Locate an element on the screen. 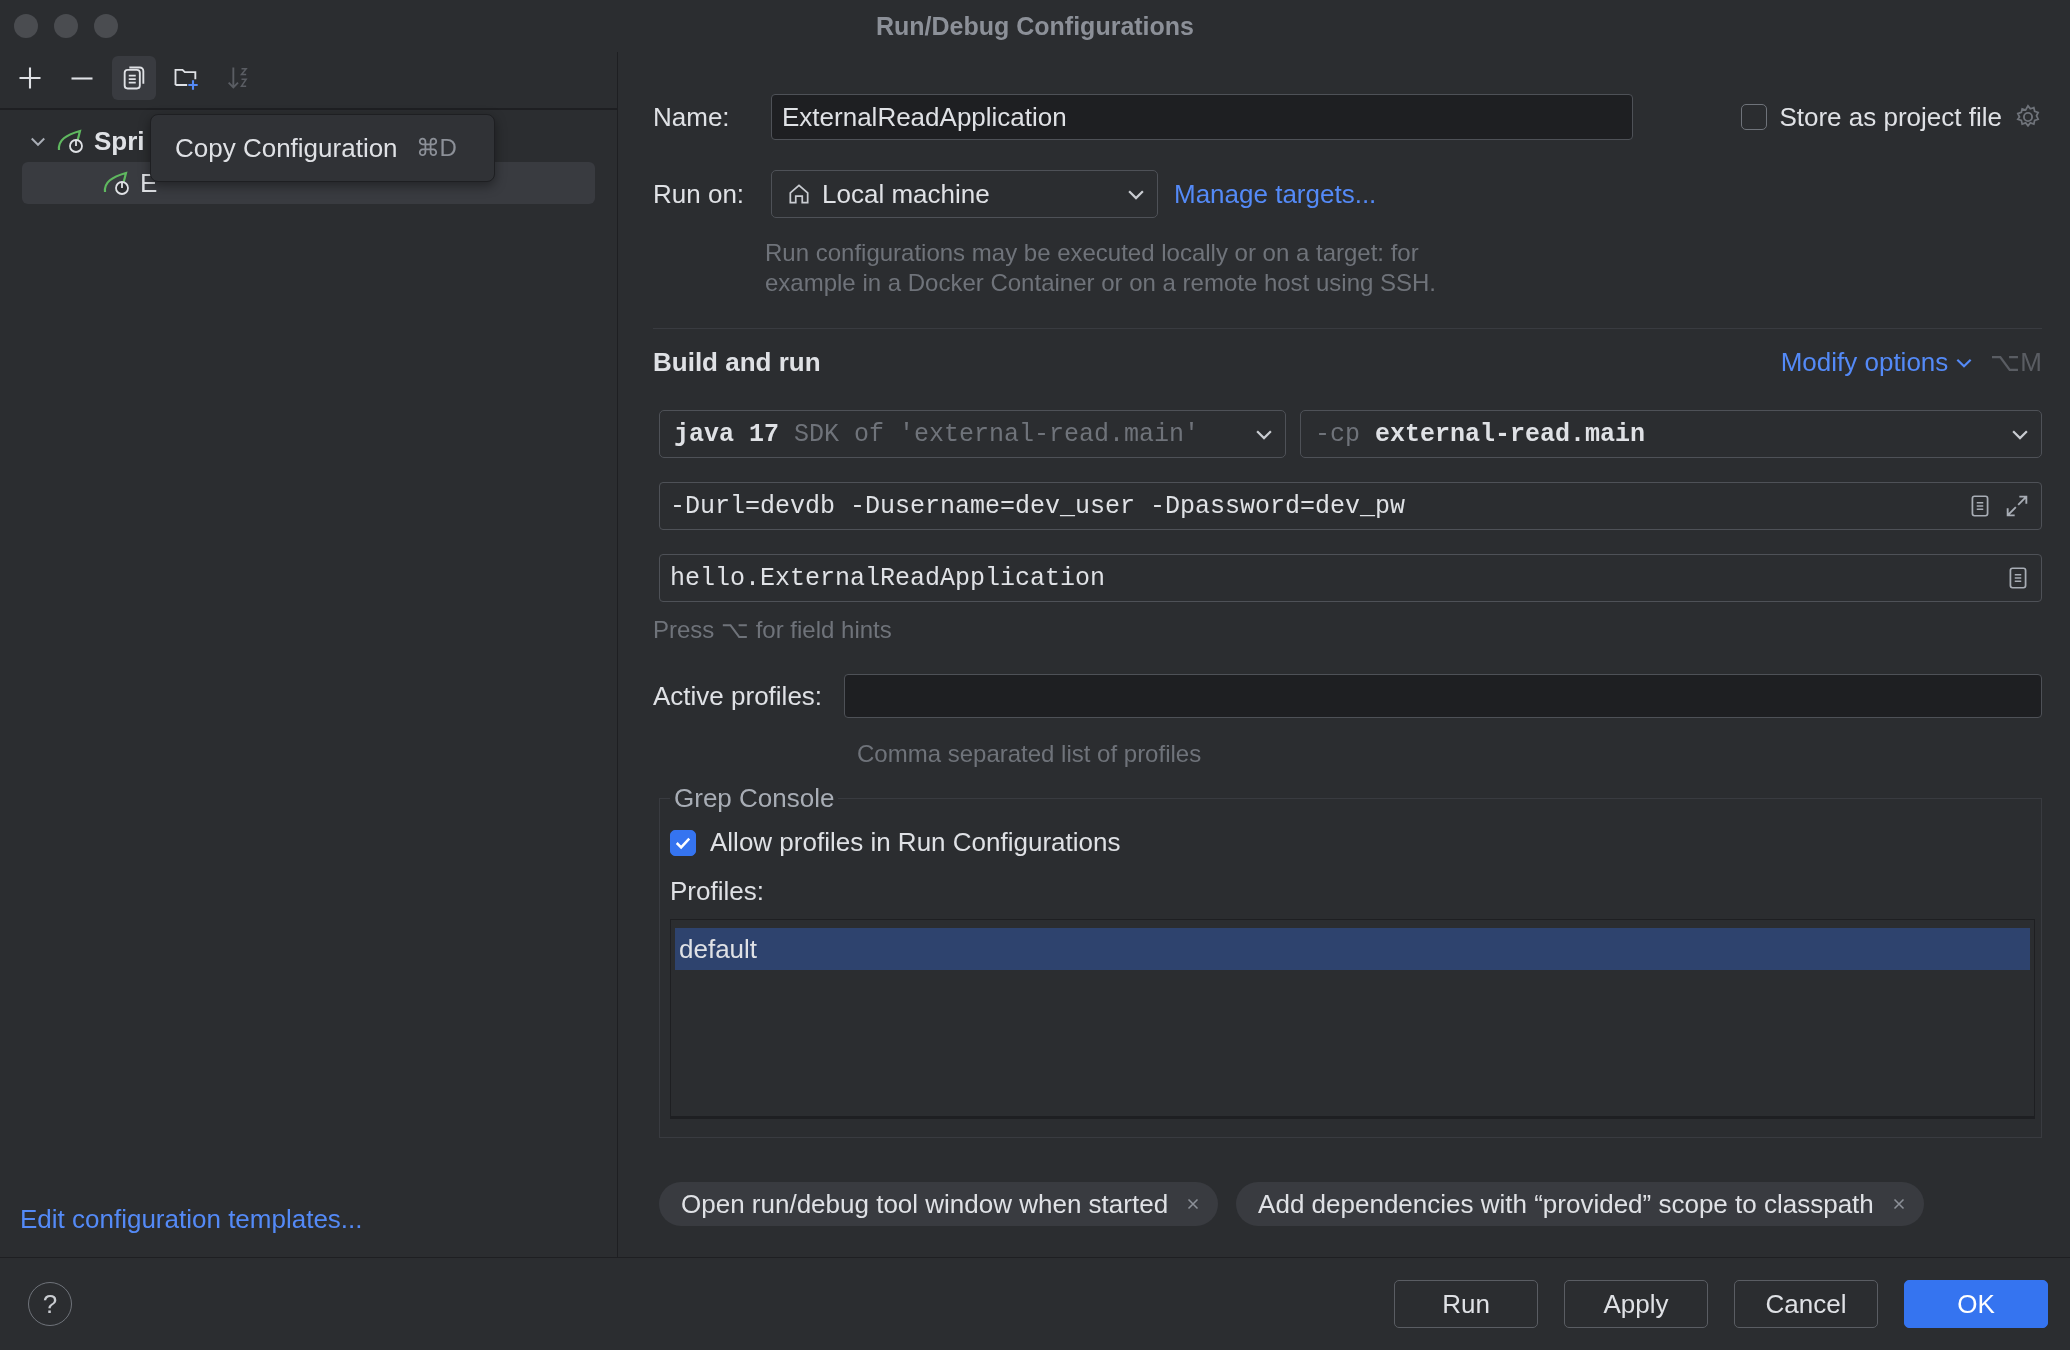 The image size is (2070, 1350). tree-label: Spri is located at coordinates (119, 141).